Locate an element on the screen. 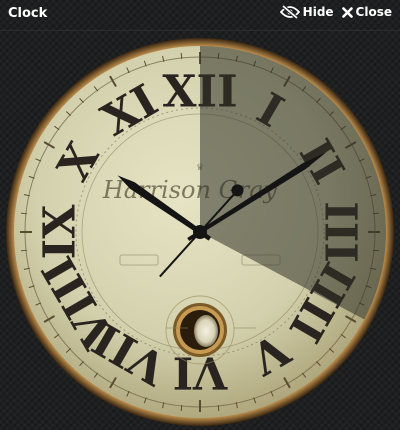 This screenshot has width=400, height=430. title-bar: Clock Hide Close is located at coordinates (200, 15).